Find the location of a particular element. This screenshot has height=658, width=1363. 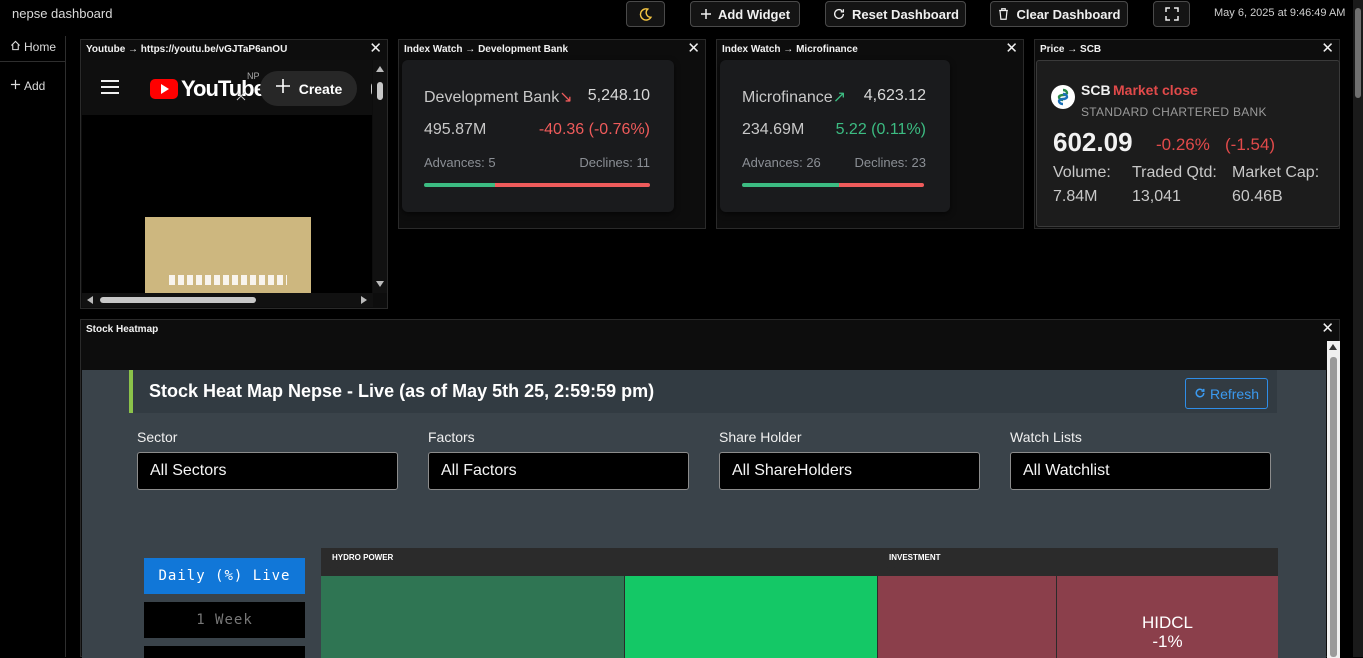

market-cap-stat: Market Cap: 60.46B is located at coordinates (1275, 185).